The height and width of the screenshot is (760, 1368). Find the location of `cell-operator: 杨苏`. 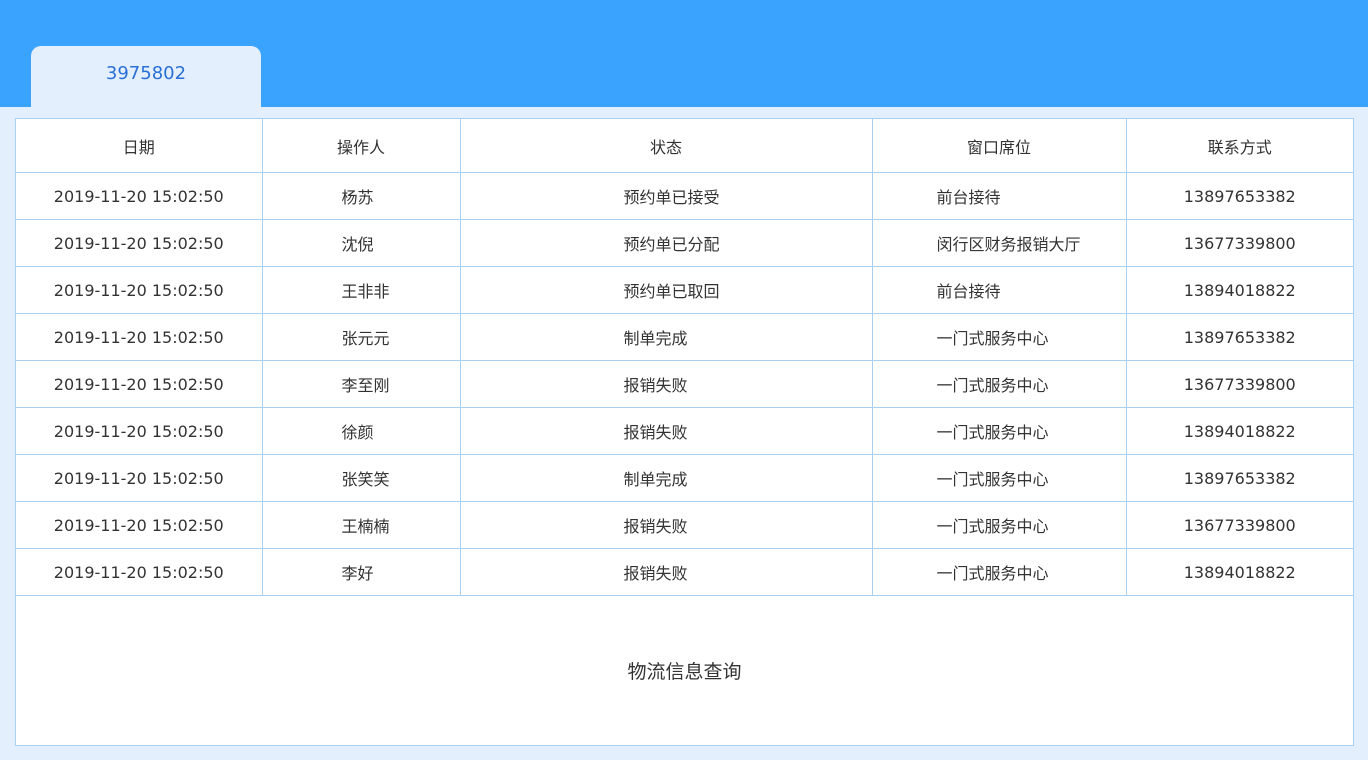

cell-operator: 杨苏 is located at coordinates (361, 196).